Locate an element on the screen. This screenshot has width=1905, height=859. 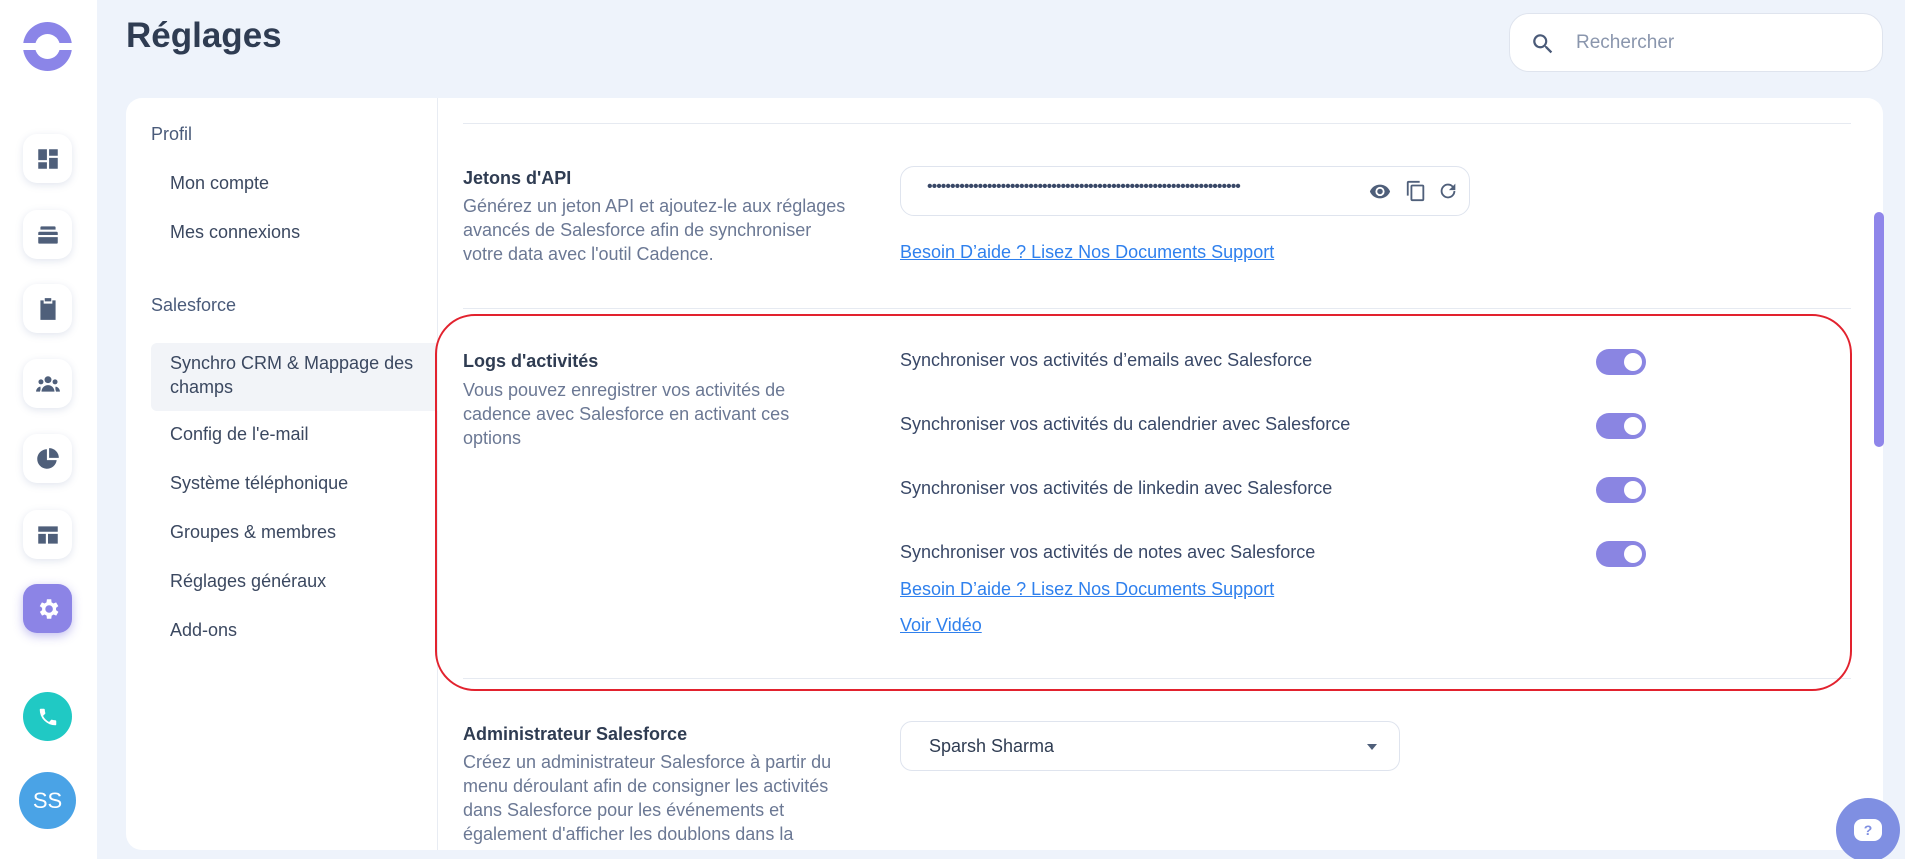
admin-select: Sparsh Sharma is located at coordinates (1150, 746).